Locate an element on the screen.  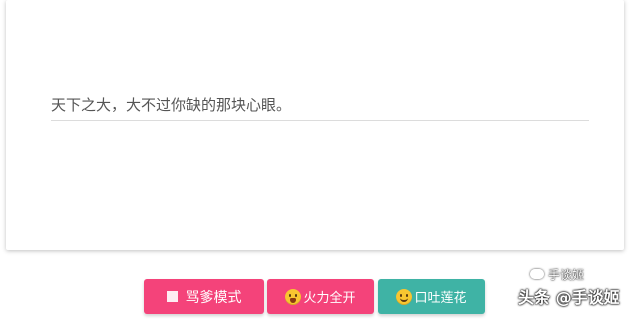
full-fire-label: 火力全开 is located at coordinates (329, 298).